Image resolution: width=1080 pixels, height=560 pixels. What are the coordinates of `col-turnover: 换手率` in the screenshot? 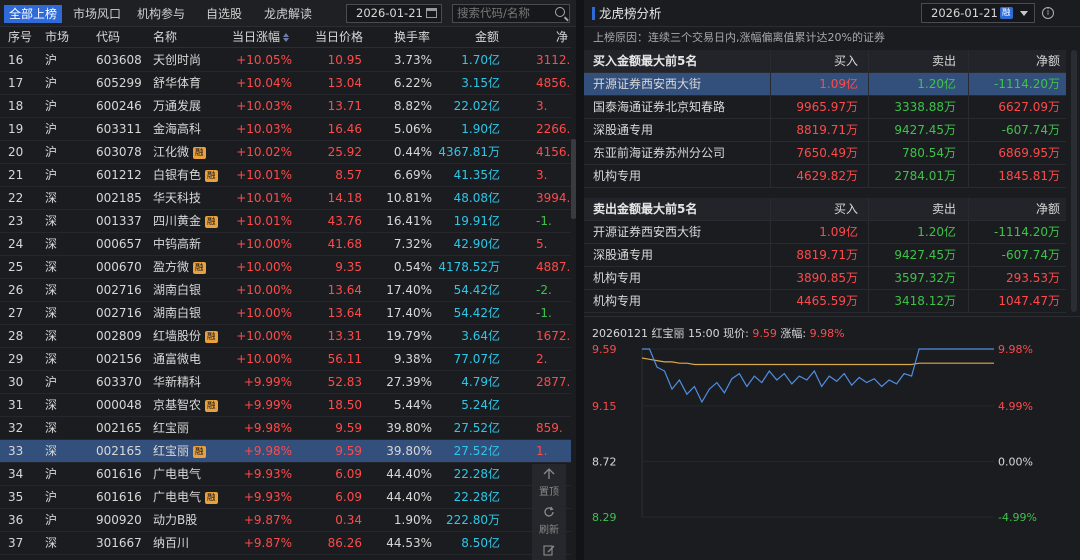 It's located at (412, 37).